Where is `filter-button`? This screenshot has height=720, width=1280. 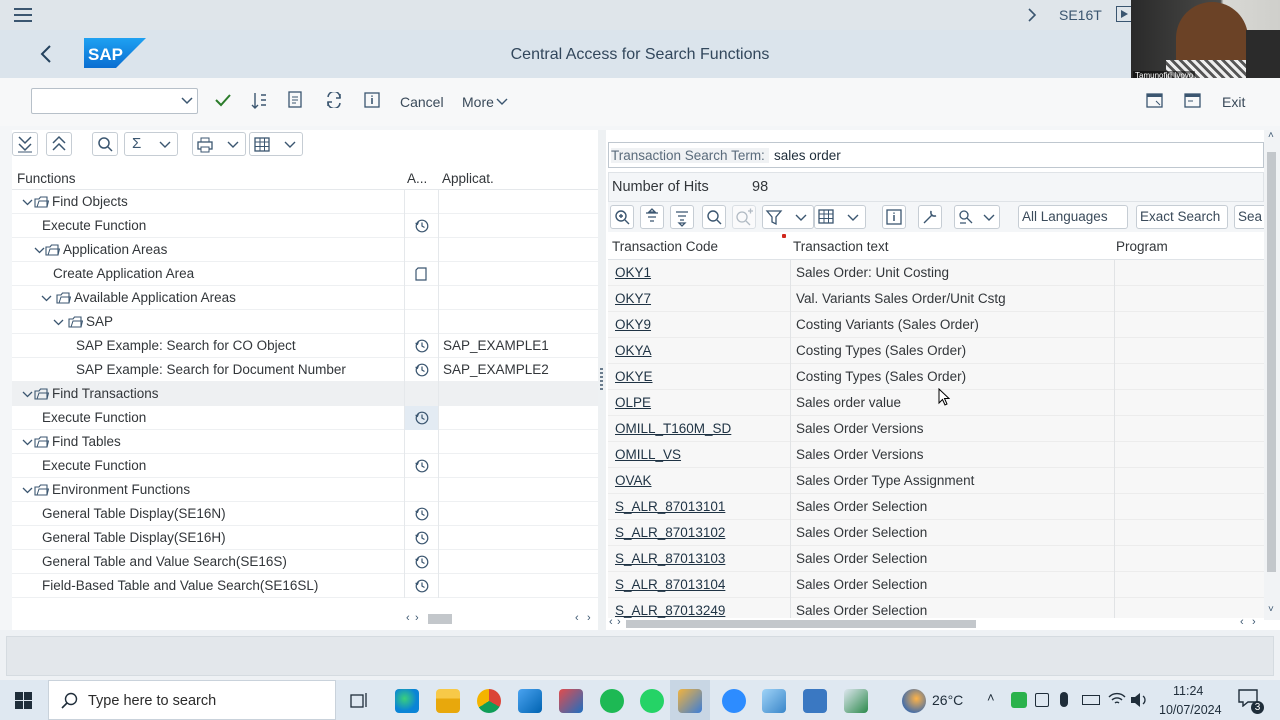
filter-button is located at coordinates (788, 217).